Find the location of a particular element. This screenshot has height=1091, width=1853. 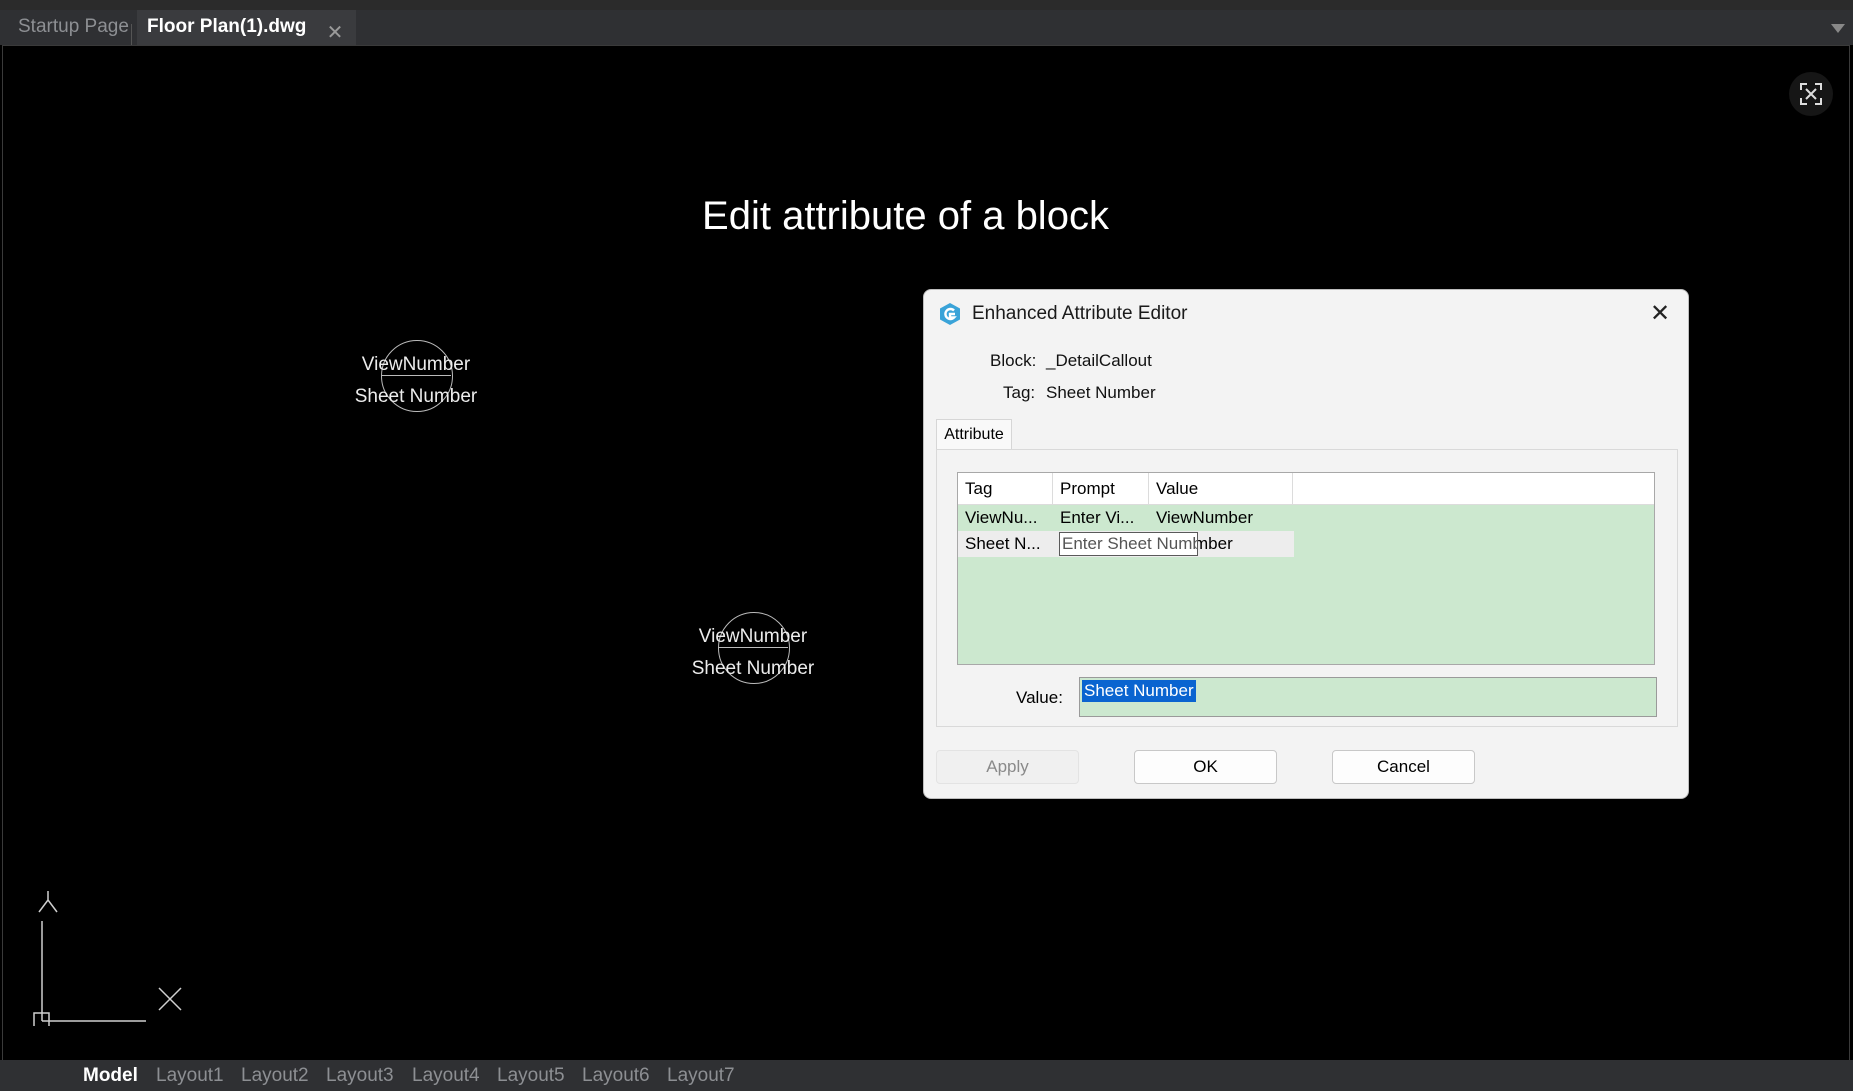

layout-tab-layout1: Layout1 is located at coordinates (190, 1075).